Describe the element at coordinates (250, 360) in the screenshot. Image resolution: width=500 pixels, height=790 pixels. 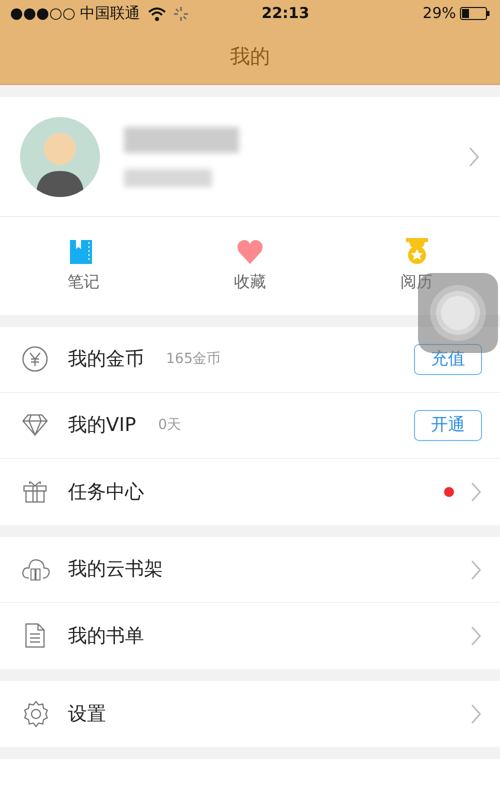
I see `menu-row: 我的金币 165金币 充值` at that location.